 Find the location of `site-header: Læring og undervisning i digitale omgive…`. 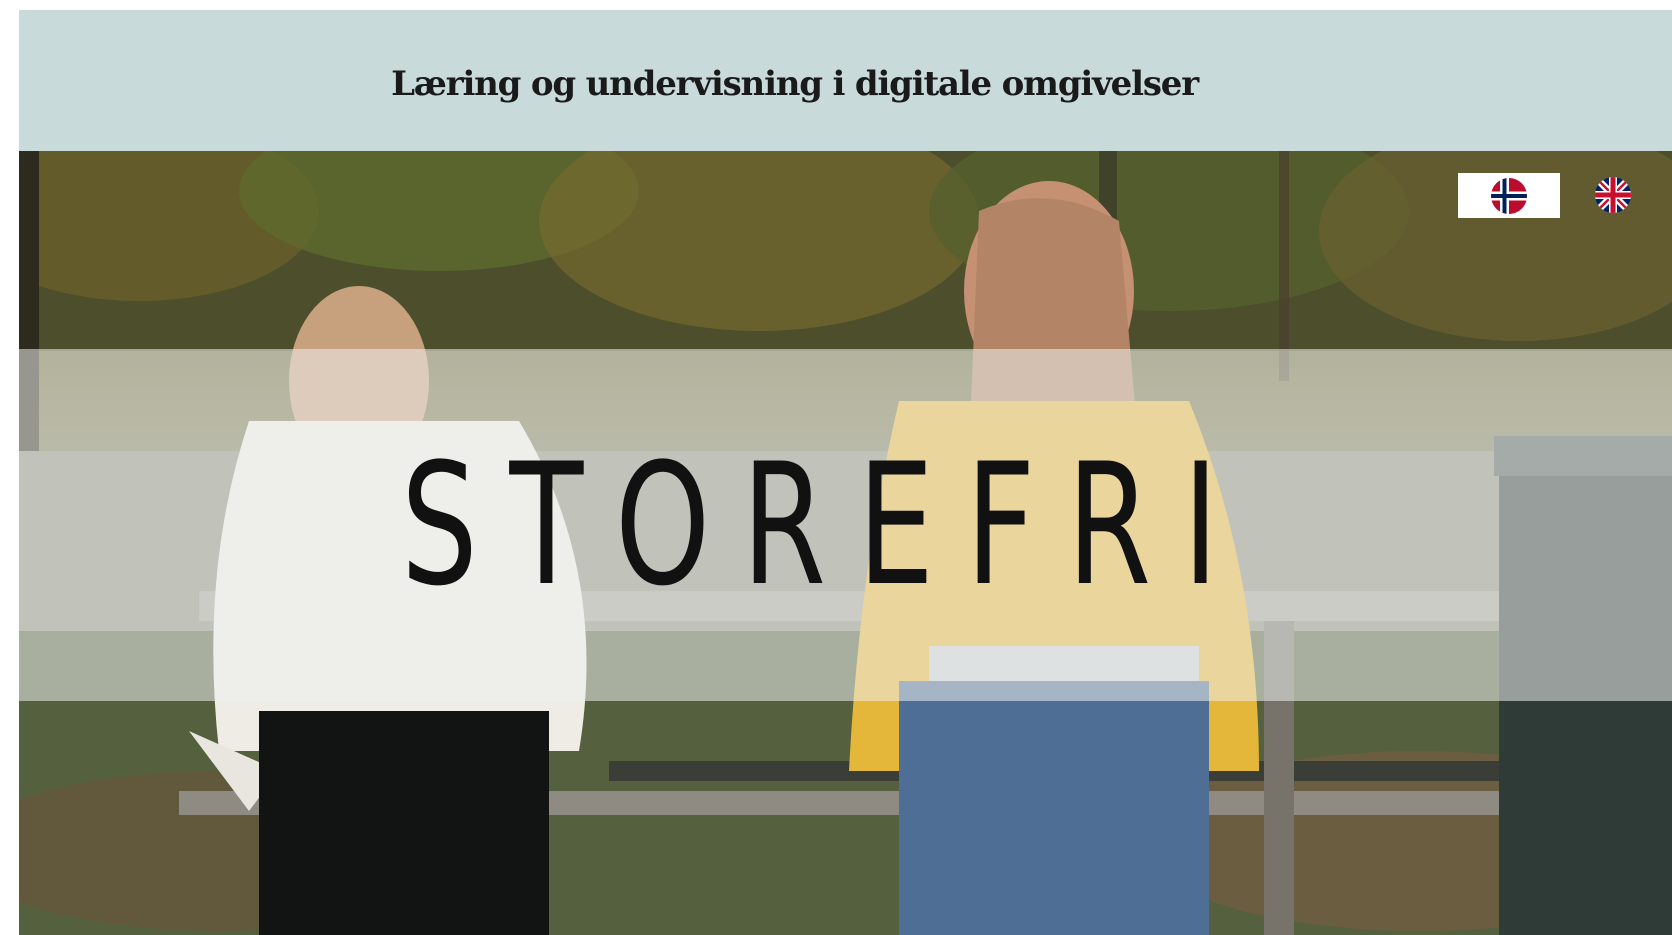

site-header: Læring og undervisning i digitale omgive… is located at coordinates (845, 80).